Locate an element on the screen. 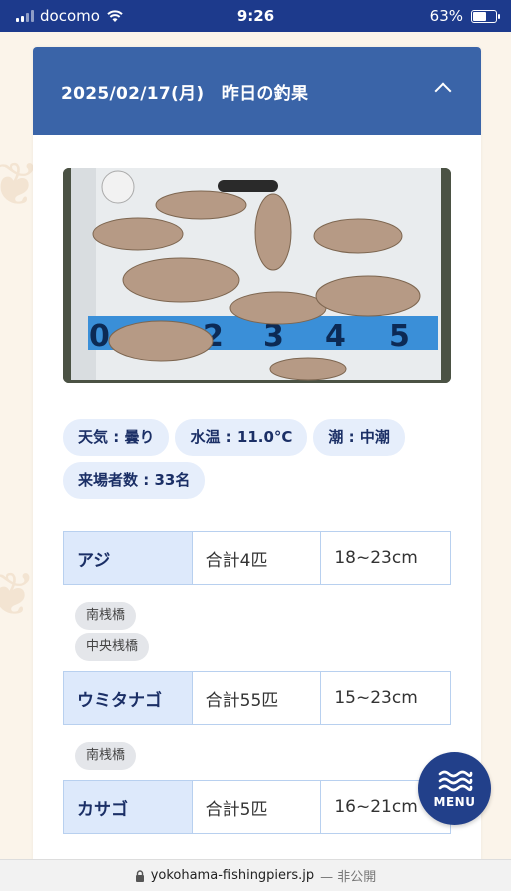 Image resolution: width=511 pixels, height=891 pixels. location-list: 南桟橋 中央桟橋 is located at coordinates (257, 628).